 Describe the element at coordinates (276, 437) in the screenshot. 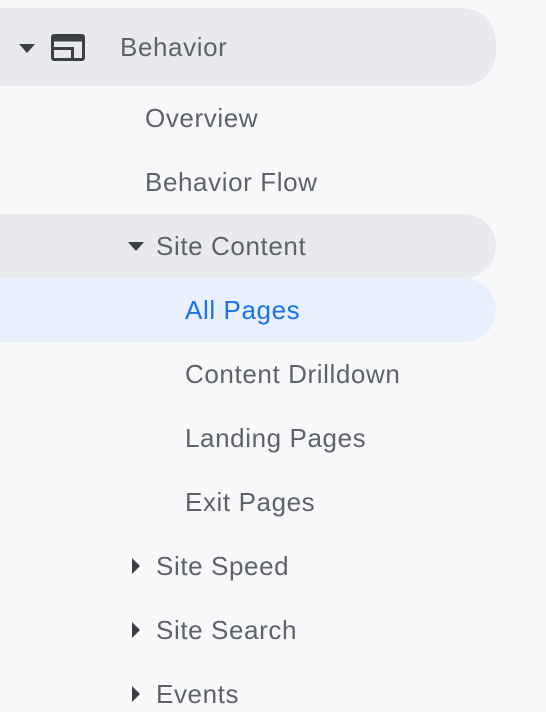

I see `nav-item-label: Landing Pages` at that location.